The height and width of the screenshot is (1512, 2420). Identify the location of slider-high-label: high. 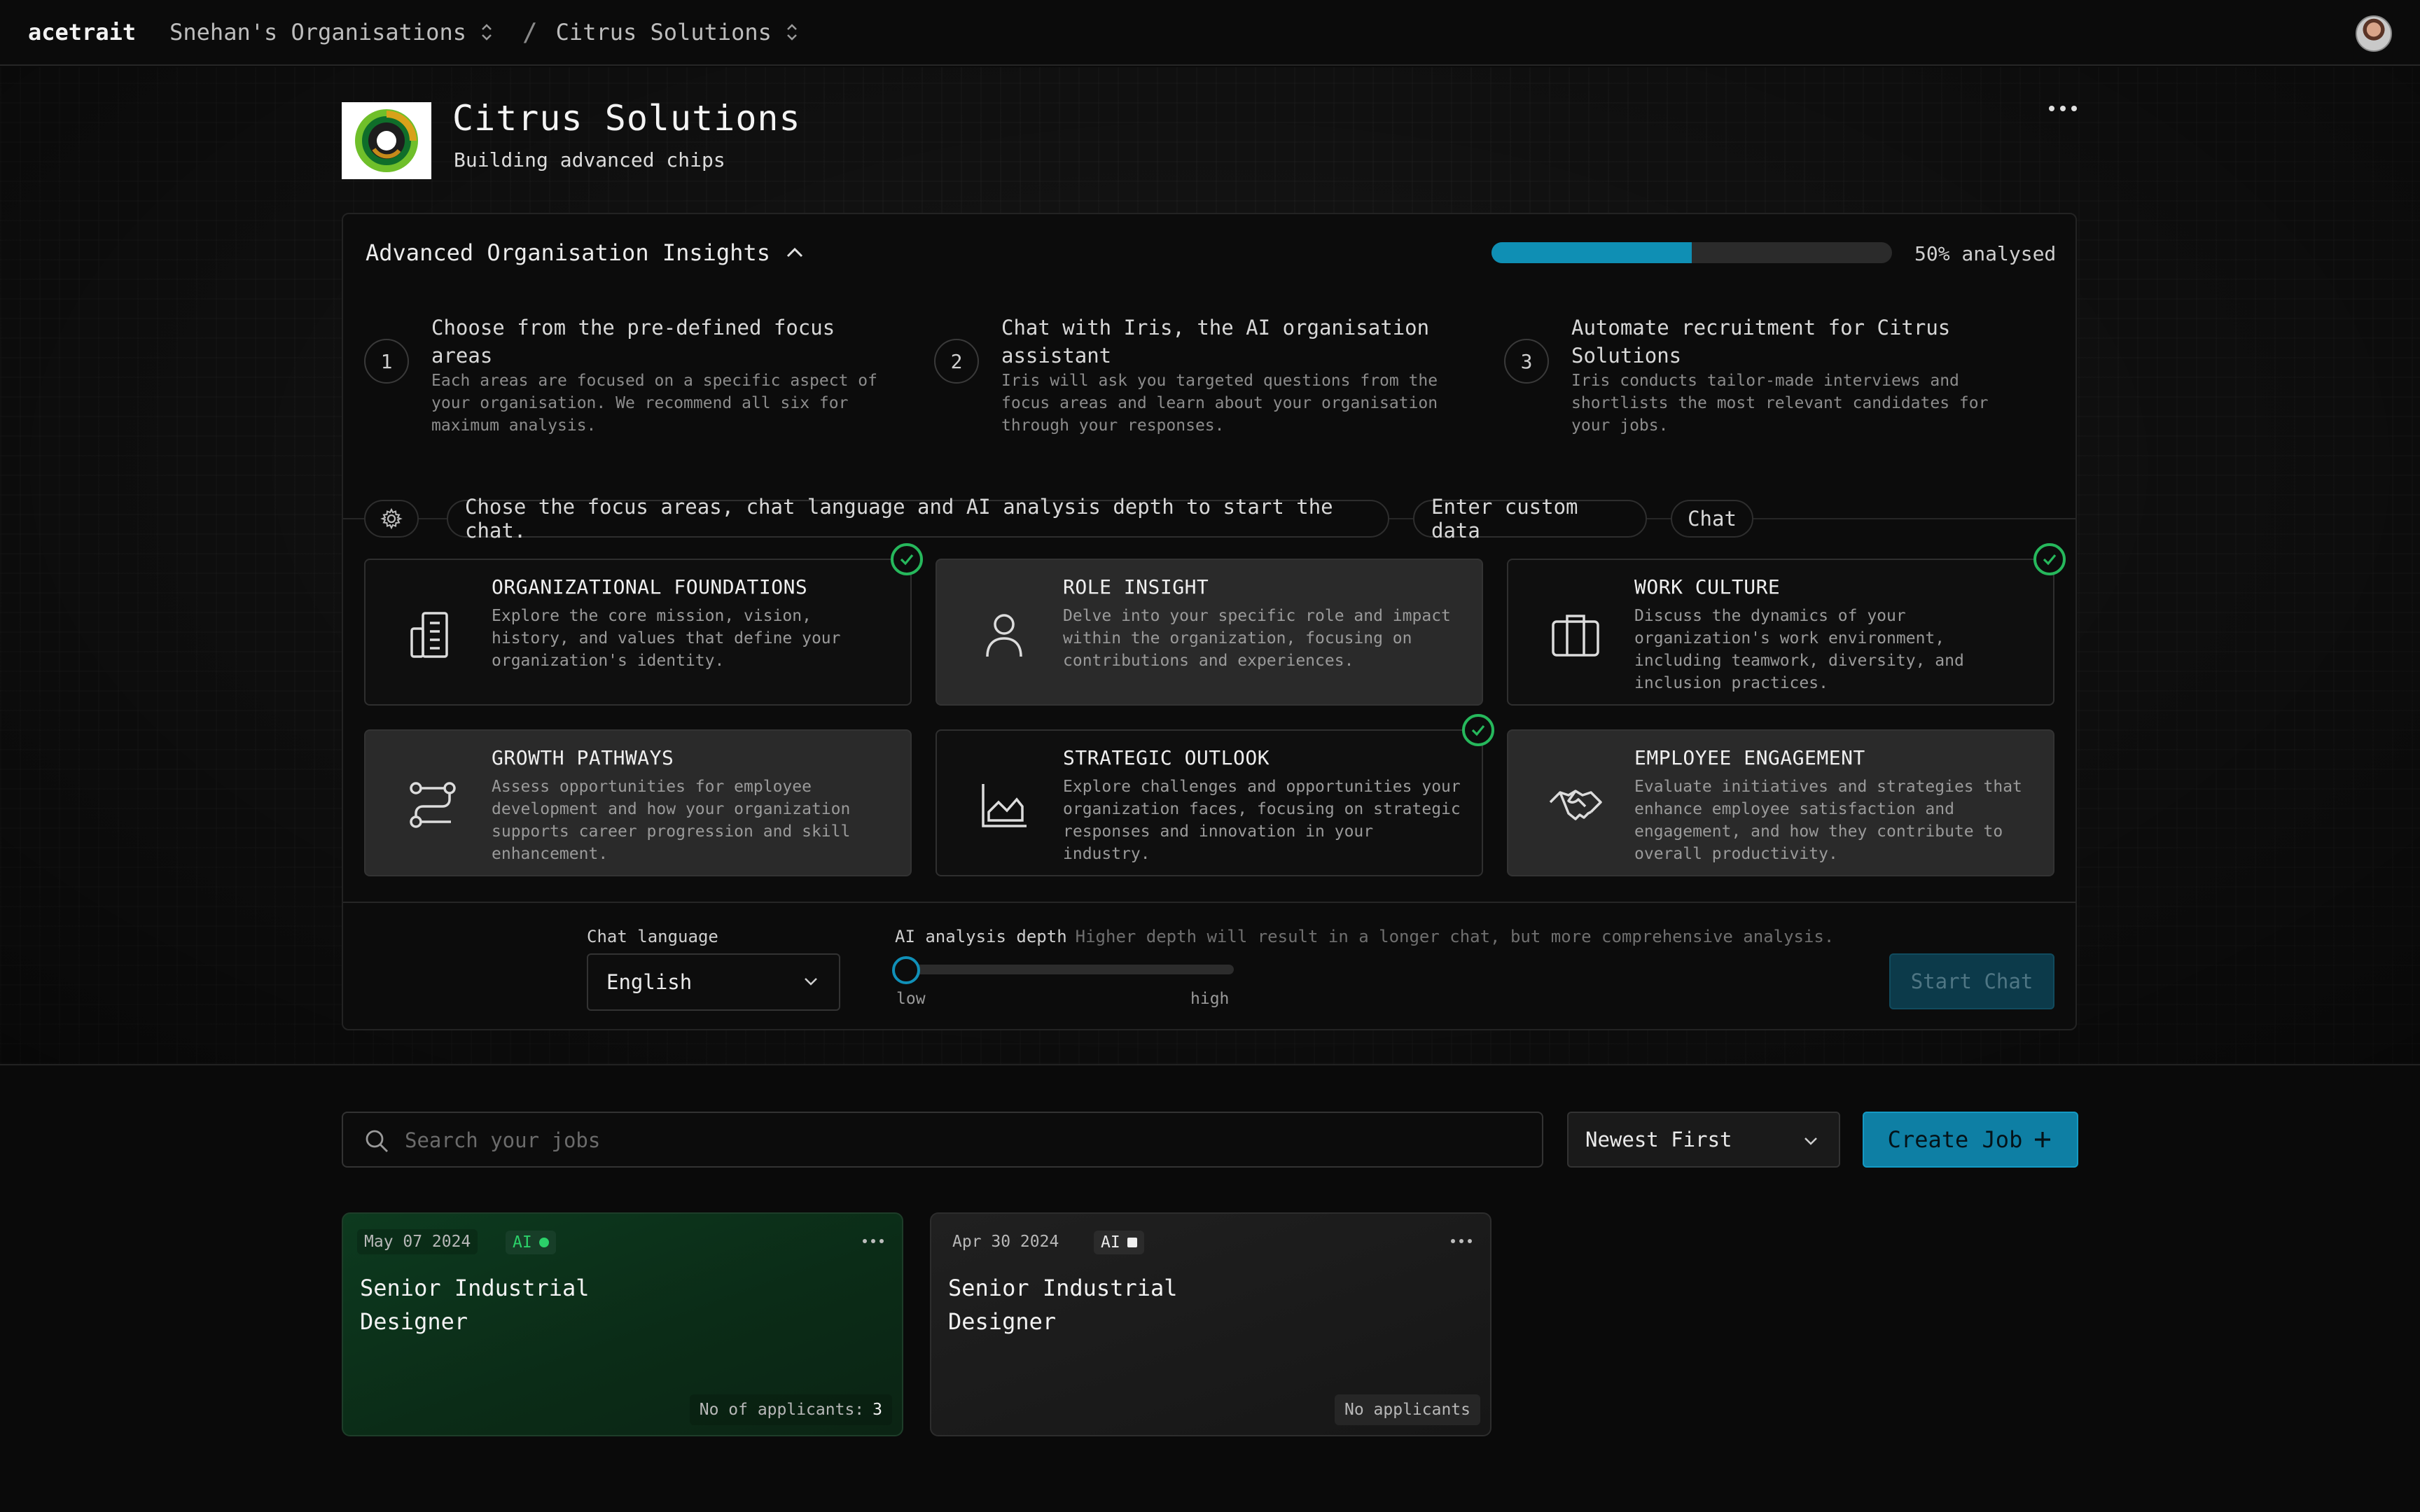
(1210, 999).